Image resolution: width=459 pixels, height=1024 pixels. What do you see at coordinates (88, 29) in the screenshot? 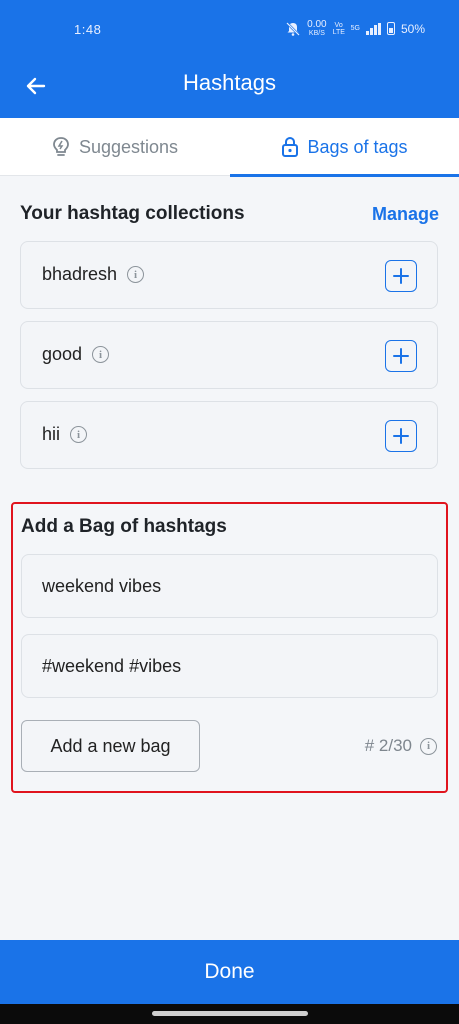
I see `status-time: 1:48` at bounding box center [88, 29].